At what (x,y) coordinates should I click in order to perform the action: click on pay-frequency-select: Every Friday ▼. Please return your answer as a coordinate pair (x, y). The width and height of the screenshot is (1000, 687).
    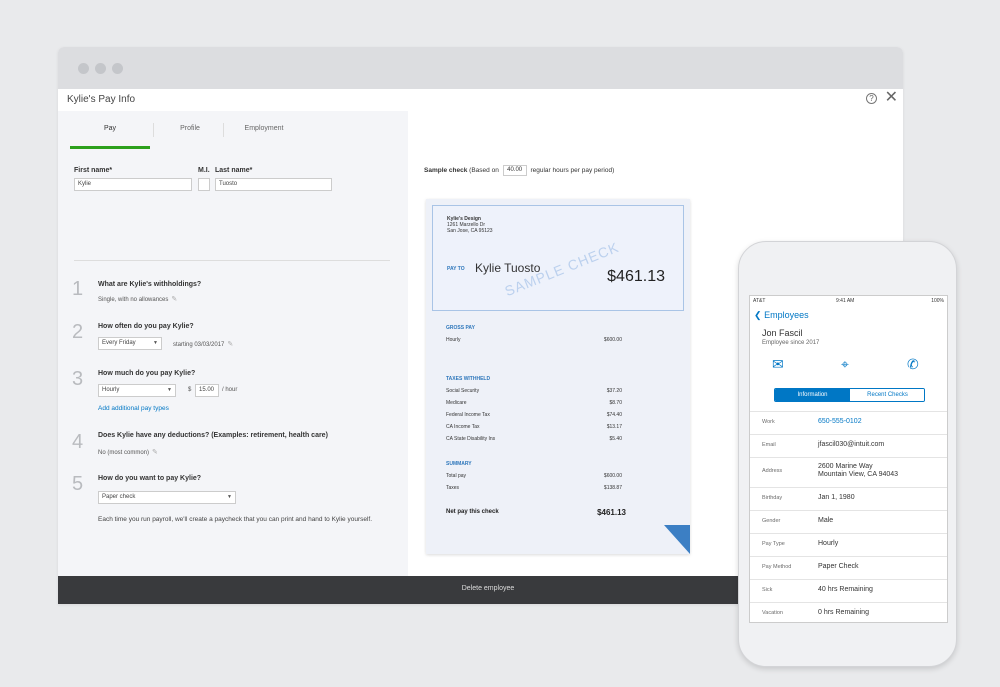
    Looking at the image, I should click on (130, 343).